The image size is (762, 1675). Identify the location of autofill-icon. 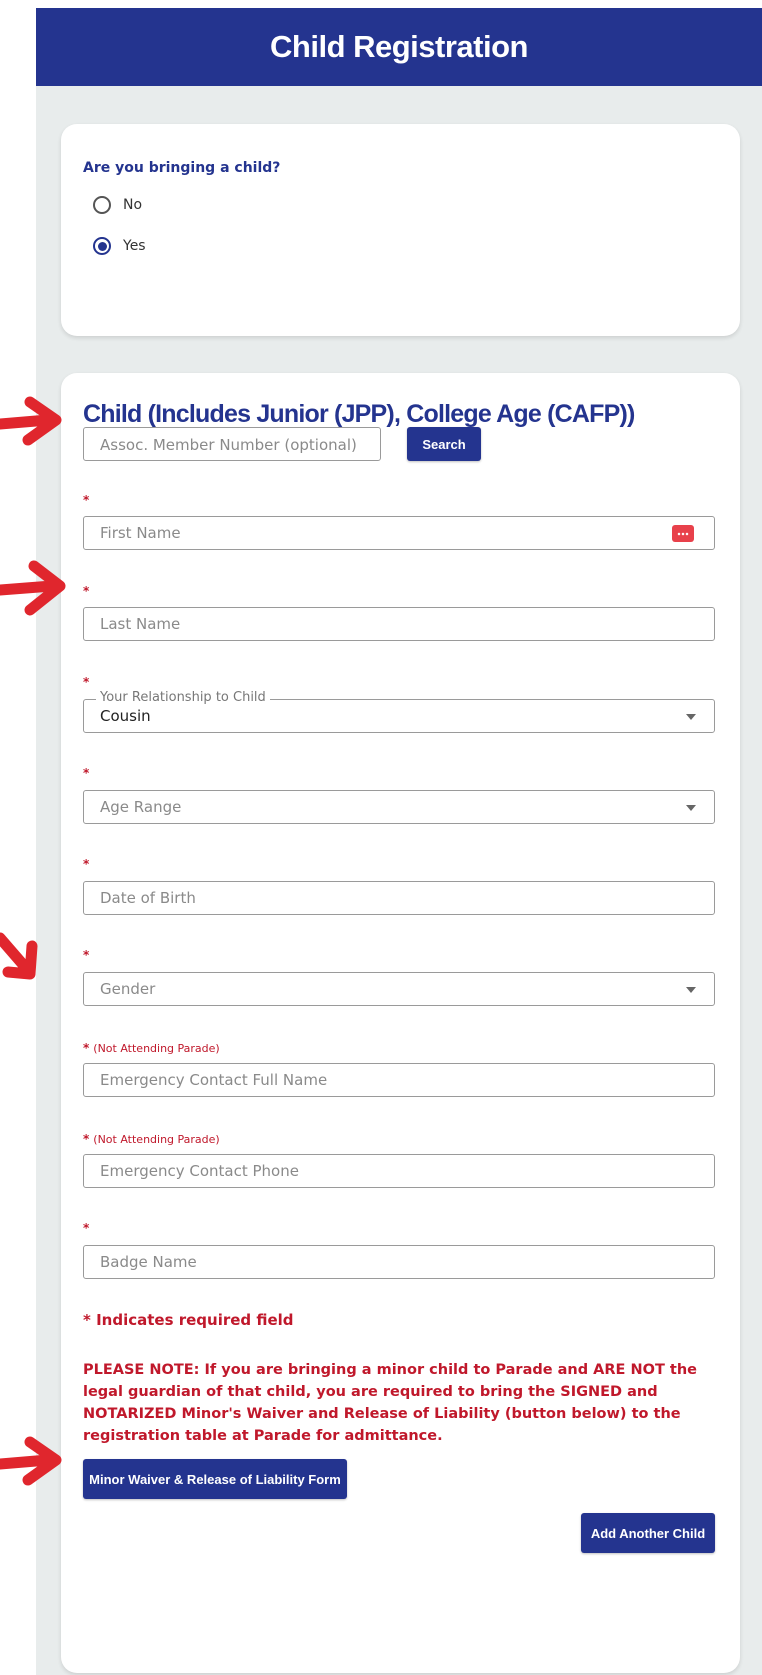
(683, 533).